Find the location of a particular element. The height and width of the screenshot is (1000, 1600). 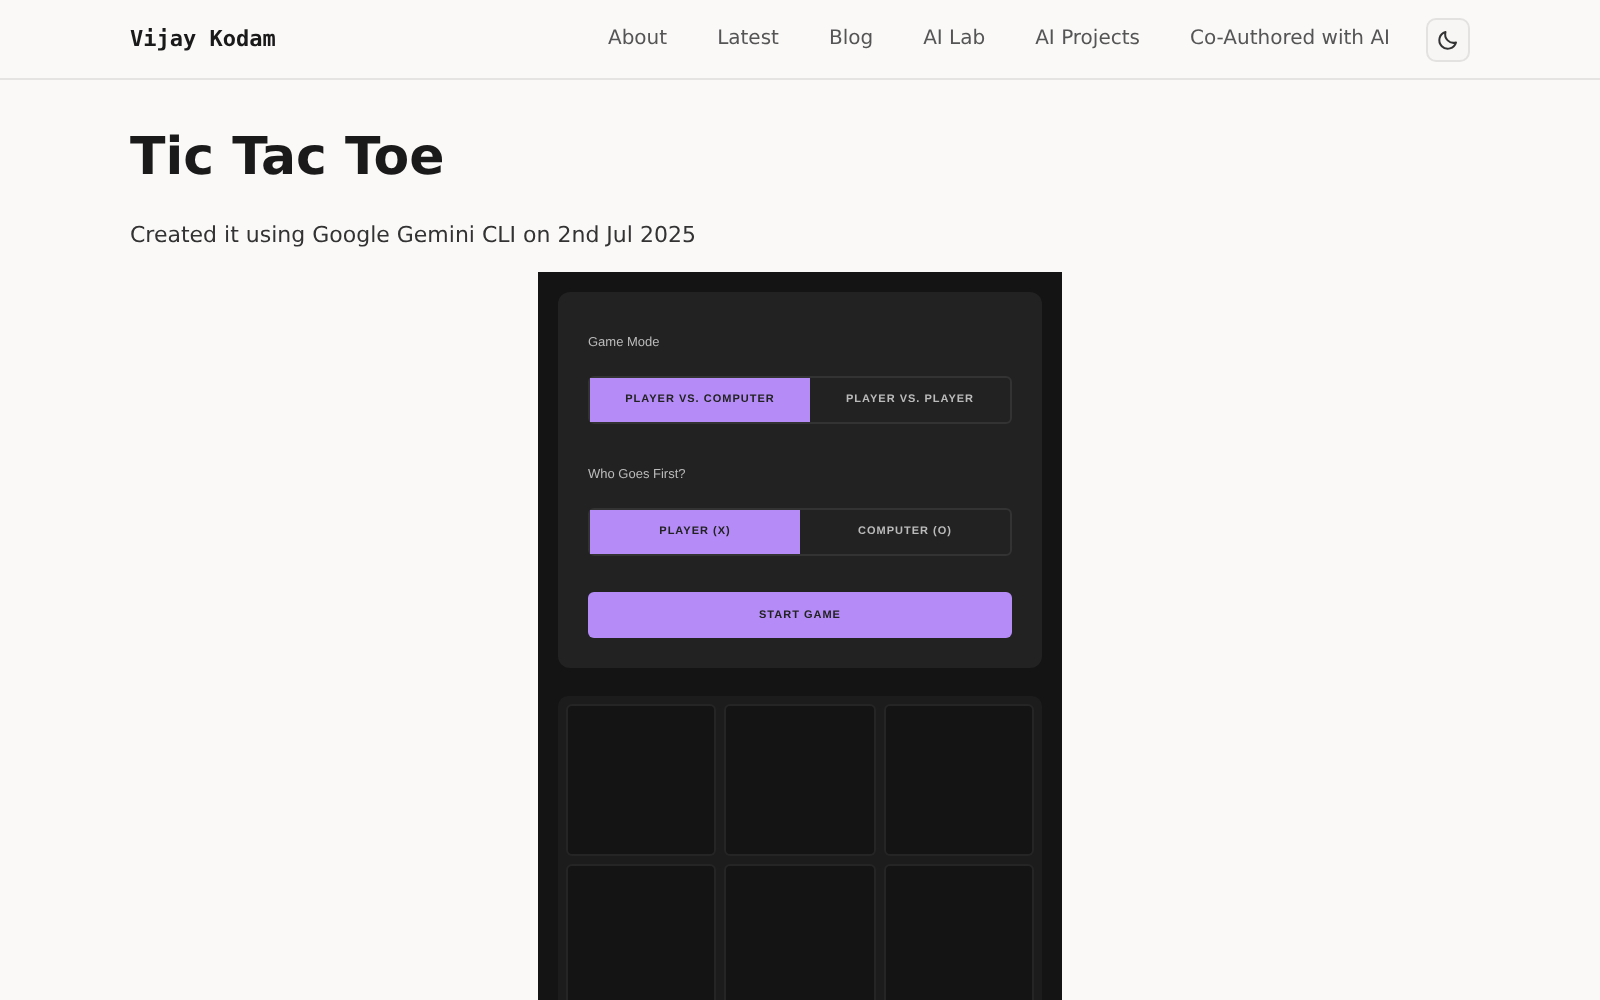

page-subtitle: Created it using Google Gemini CLI on 2nd Jul 2025 is located at coordinates (414, 235).